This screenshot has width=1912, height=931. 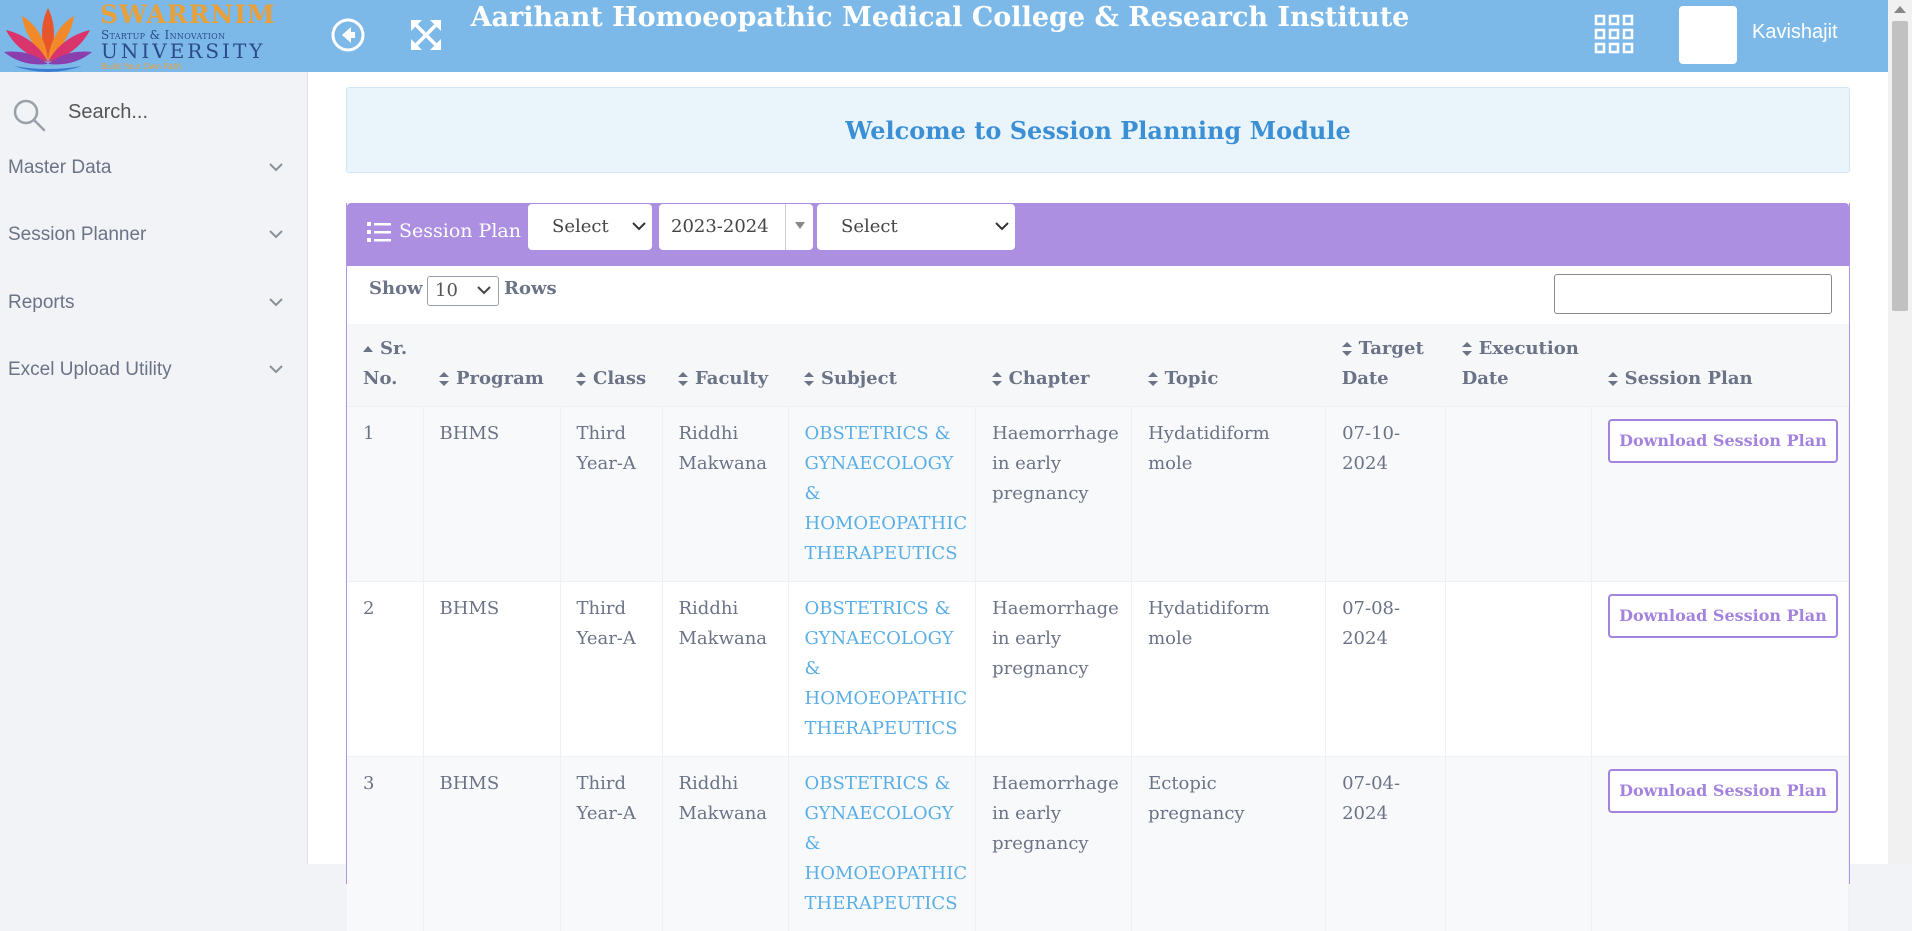 I want to click on panel-title: Session Plan, so click(x=444, y=231).